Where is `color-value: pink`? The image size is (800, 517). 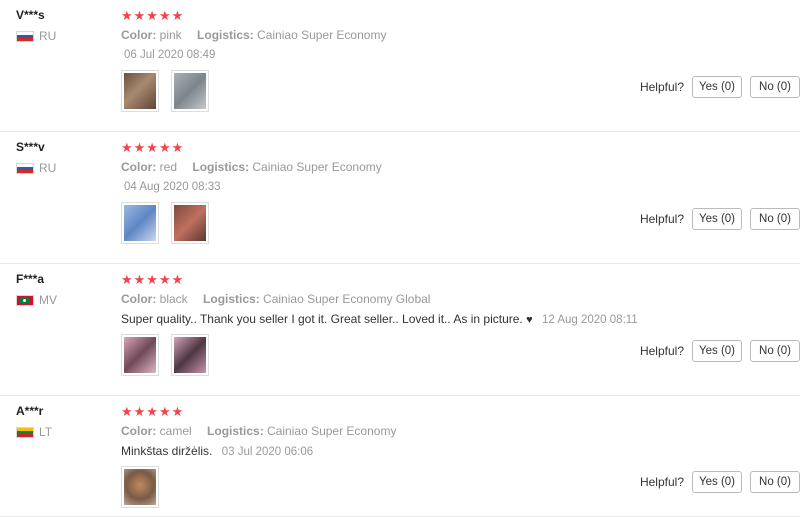
color-value: pink is located at coordinates (170, 35).